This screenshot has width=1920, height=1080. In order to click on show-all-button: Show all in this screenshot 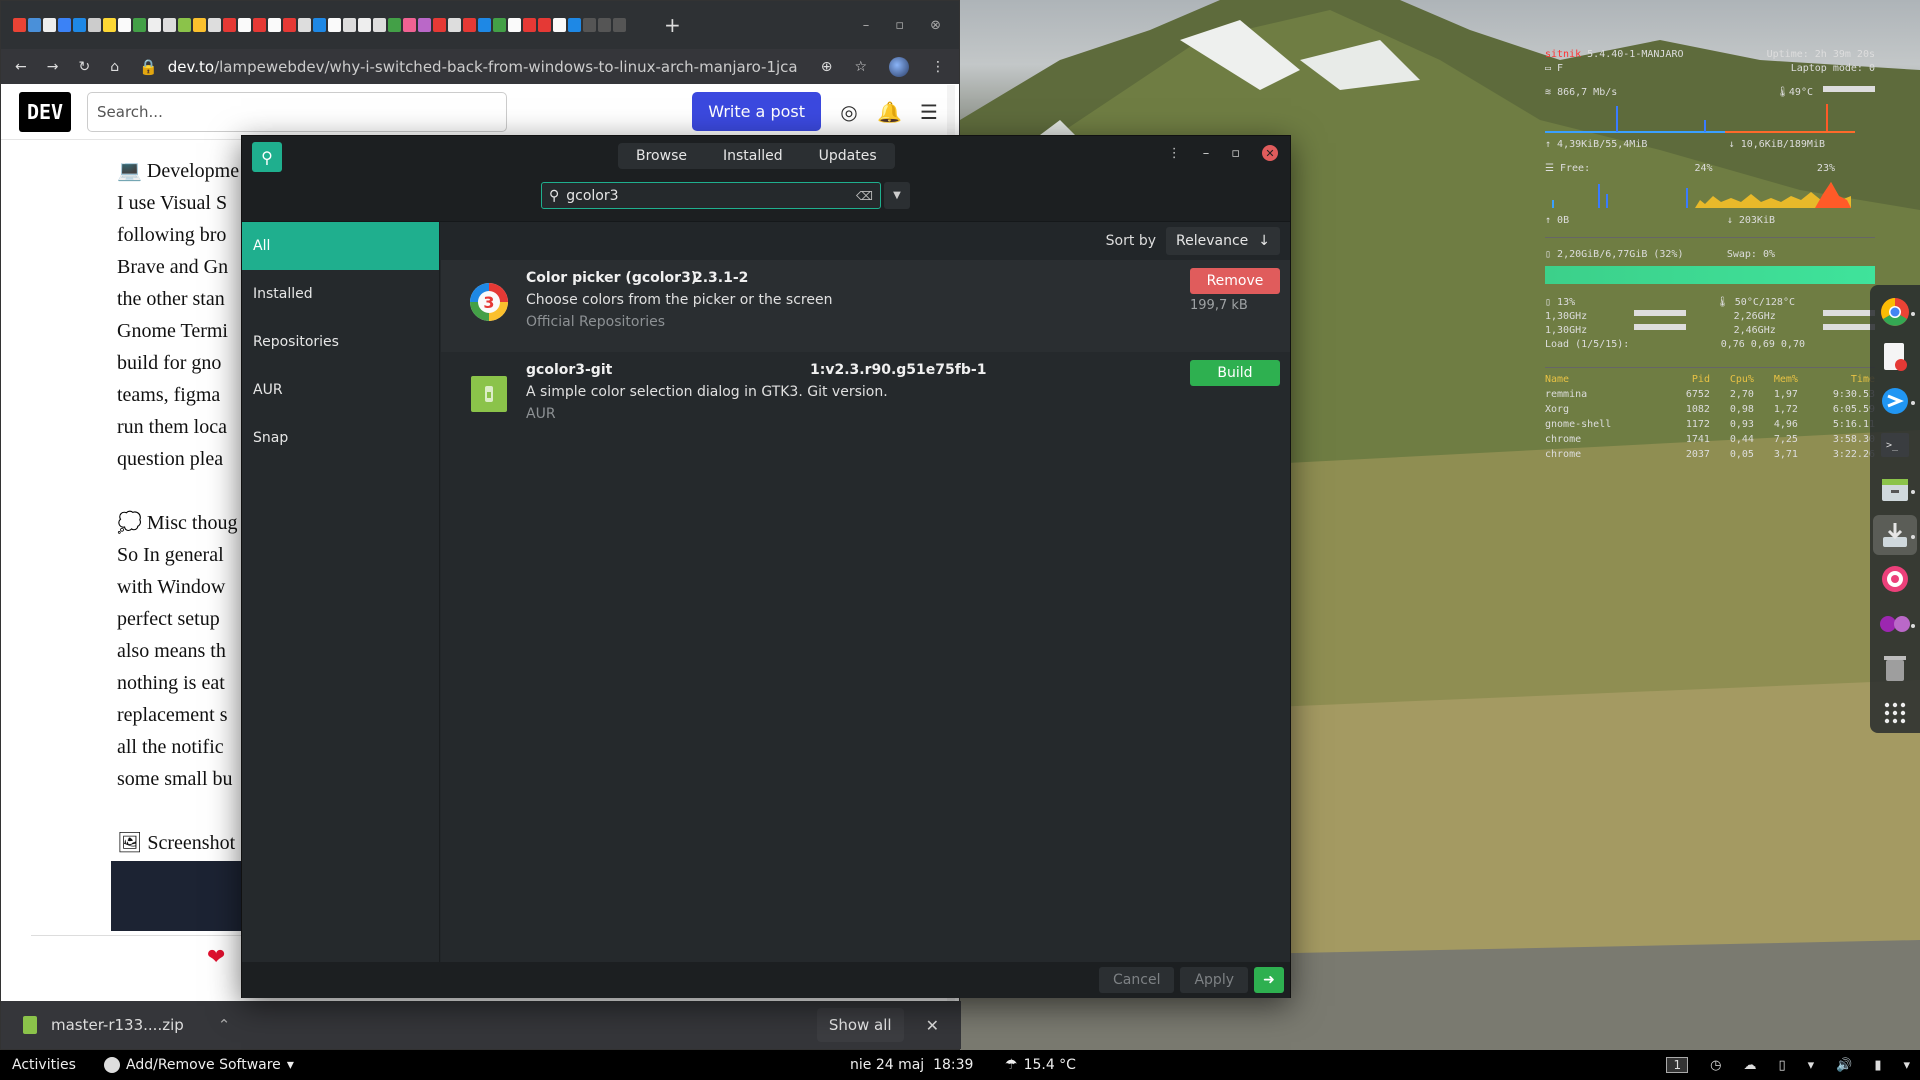, I will do `click(860, 1025)`.